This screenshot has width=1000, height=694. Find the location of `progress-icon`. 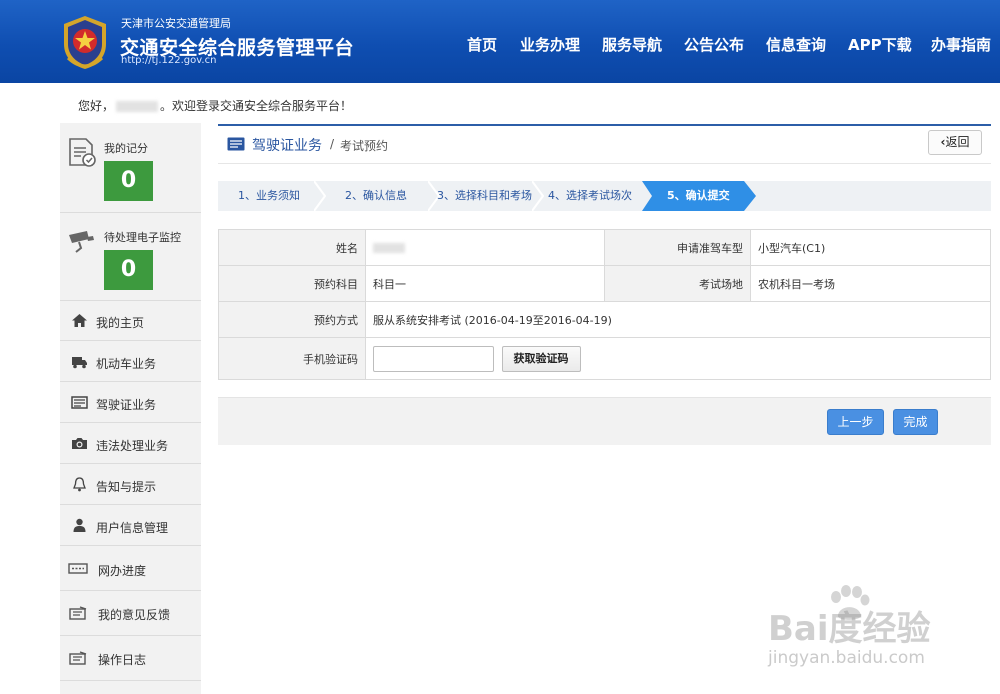

progress-icon is located at coordinates (78, 568).